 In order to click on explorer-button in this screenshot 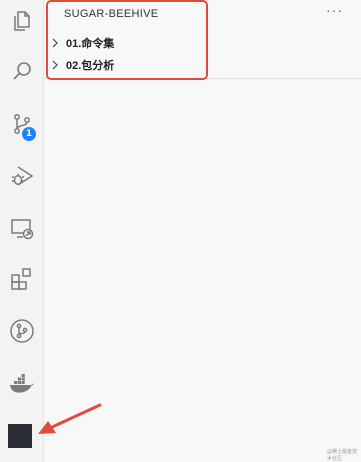, I will do `click(21, 21)`.